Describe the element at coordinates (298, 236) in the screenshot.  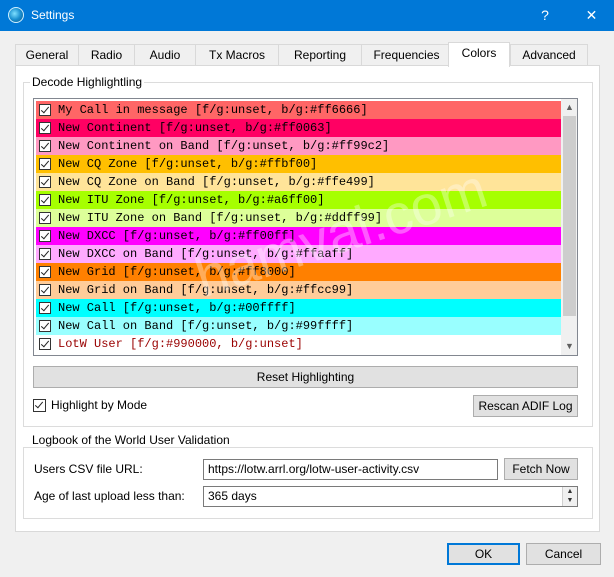
I see `highlight-row: New DXCC [f/g:unset, b/g:#ff00ff]` at that location.